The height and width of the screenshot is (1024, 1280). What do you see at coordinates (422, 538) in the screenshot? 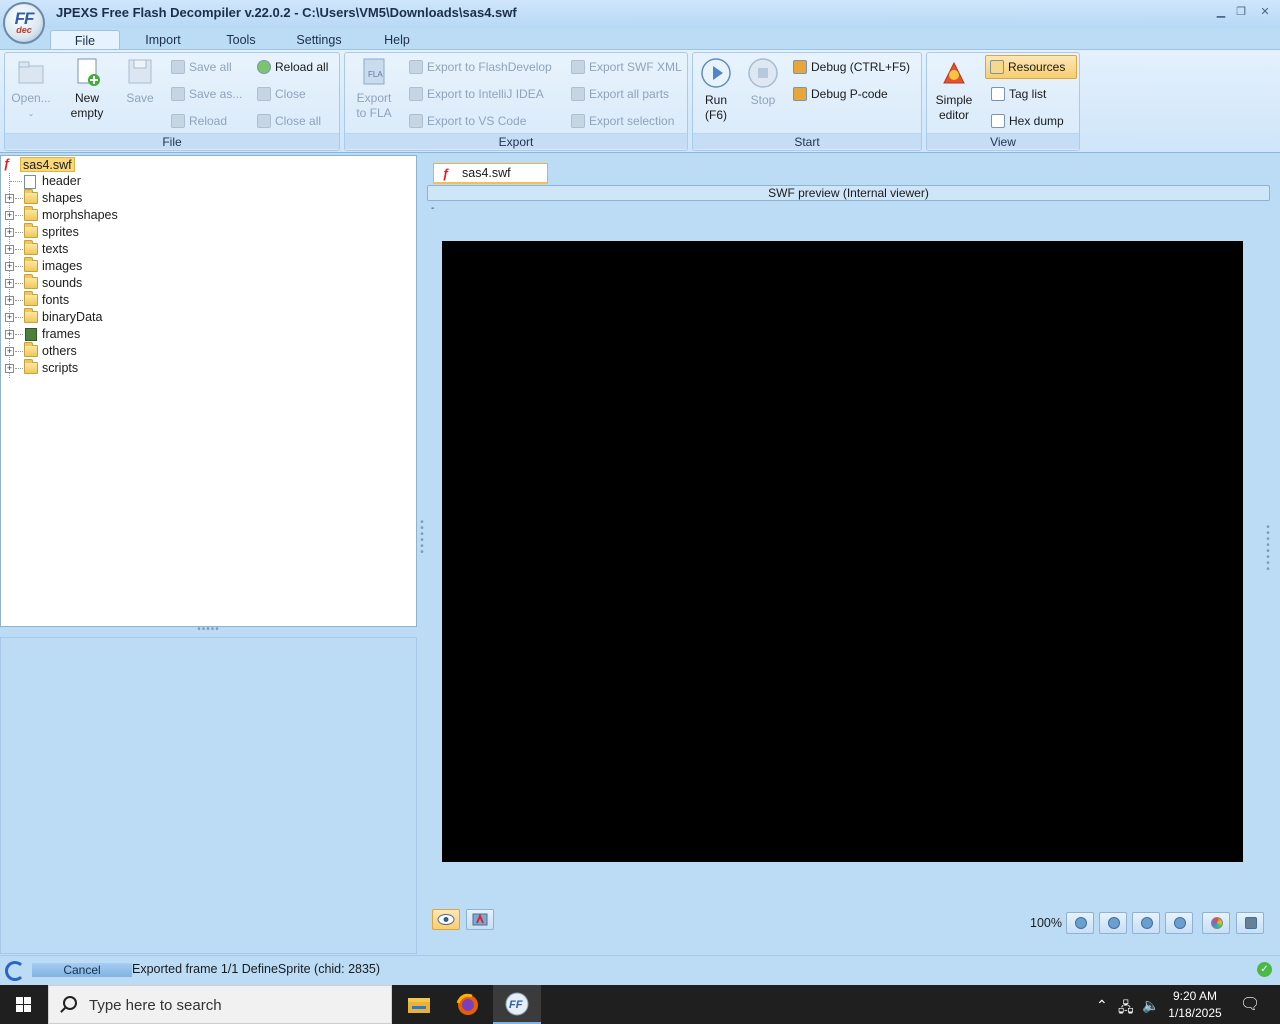
I see `vertical-splitter: • • • • • •` at bounding box center [422, 538].